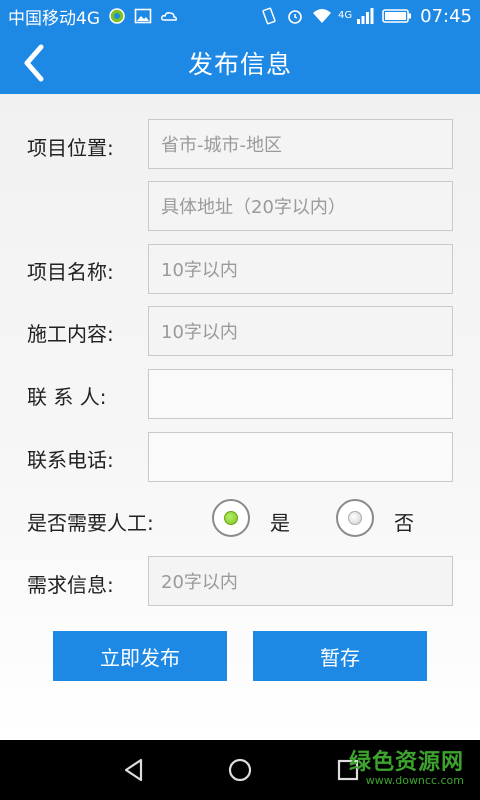 The image size is (480, 800). What do you see at coordinates (300, 457) in the screenshot?
I see `phone-input` at bounding box center [300, 457].